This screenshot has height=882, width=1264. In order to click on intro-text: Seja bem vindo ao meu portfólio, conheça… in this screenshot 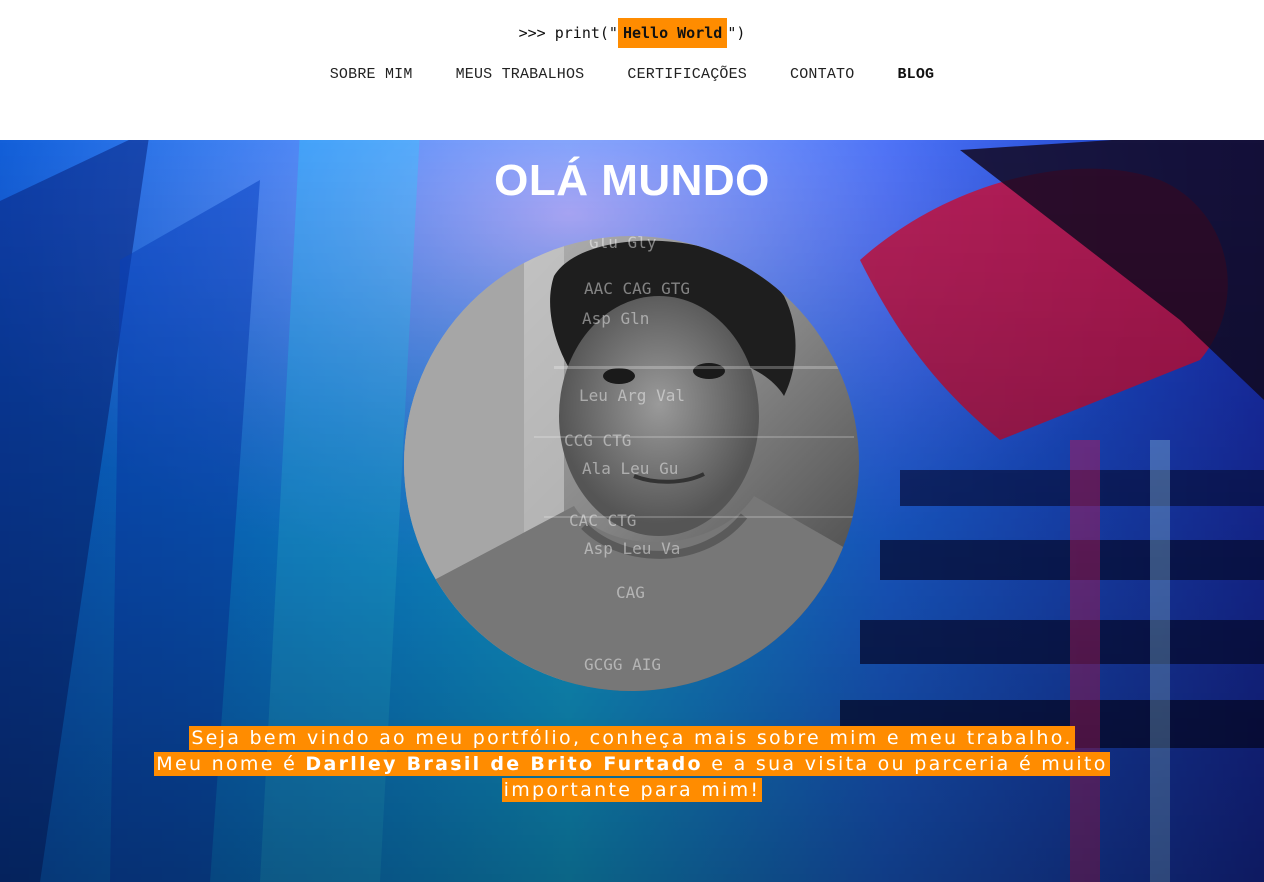, I will do `click(632, 764)`.